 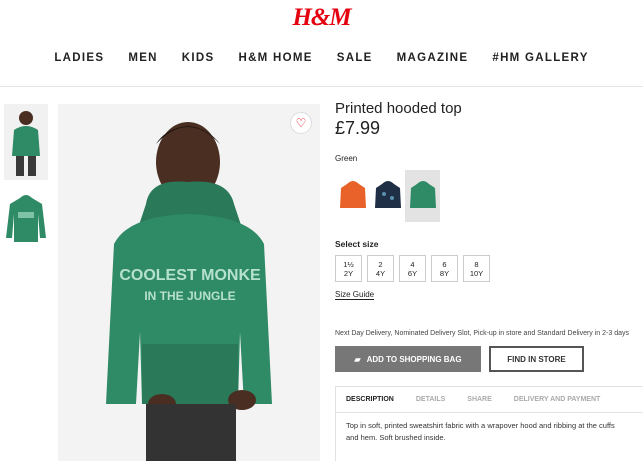 I want to click on swatch-navy, so click(x=387, y=196).